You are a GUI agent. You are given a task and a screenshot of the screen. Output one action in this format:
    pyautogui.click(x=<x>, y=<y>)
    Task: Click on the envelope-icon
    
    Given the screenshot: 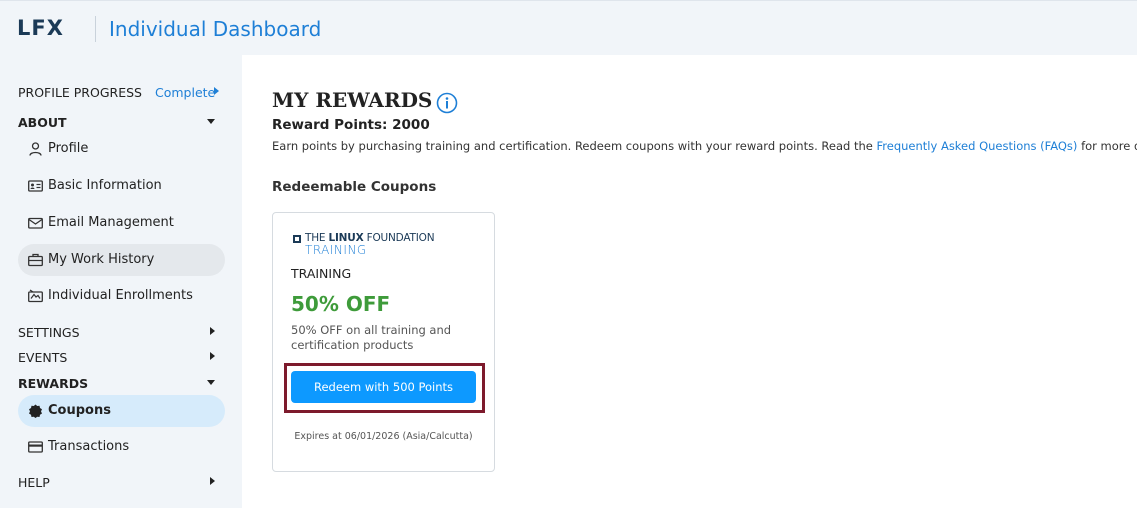 What is the action you would take?
    pyautogui.click(x=35, y=223)
    